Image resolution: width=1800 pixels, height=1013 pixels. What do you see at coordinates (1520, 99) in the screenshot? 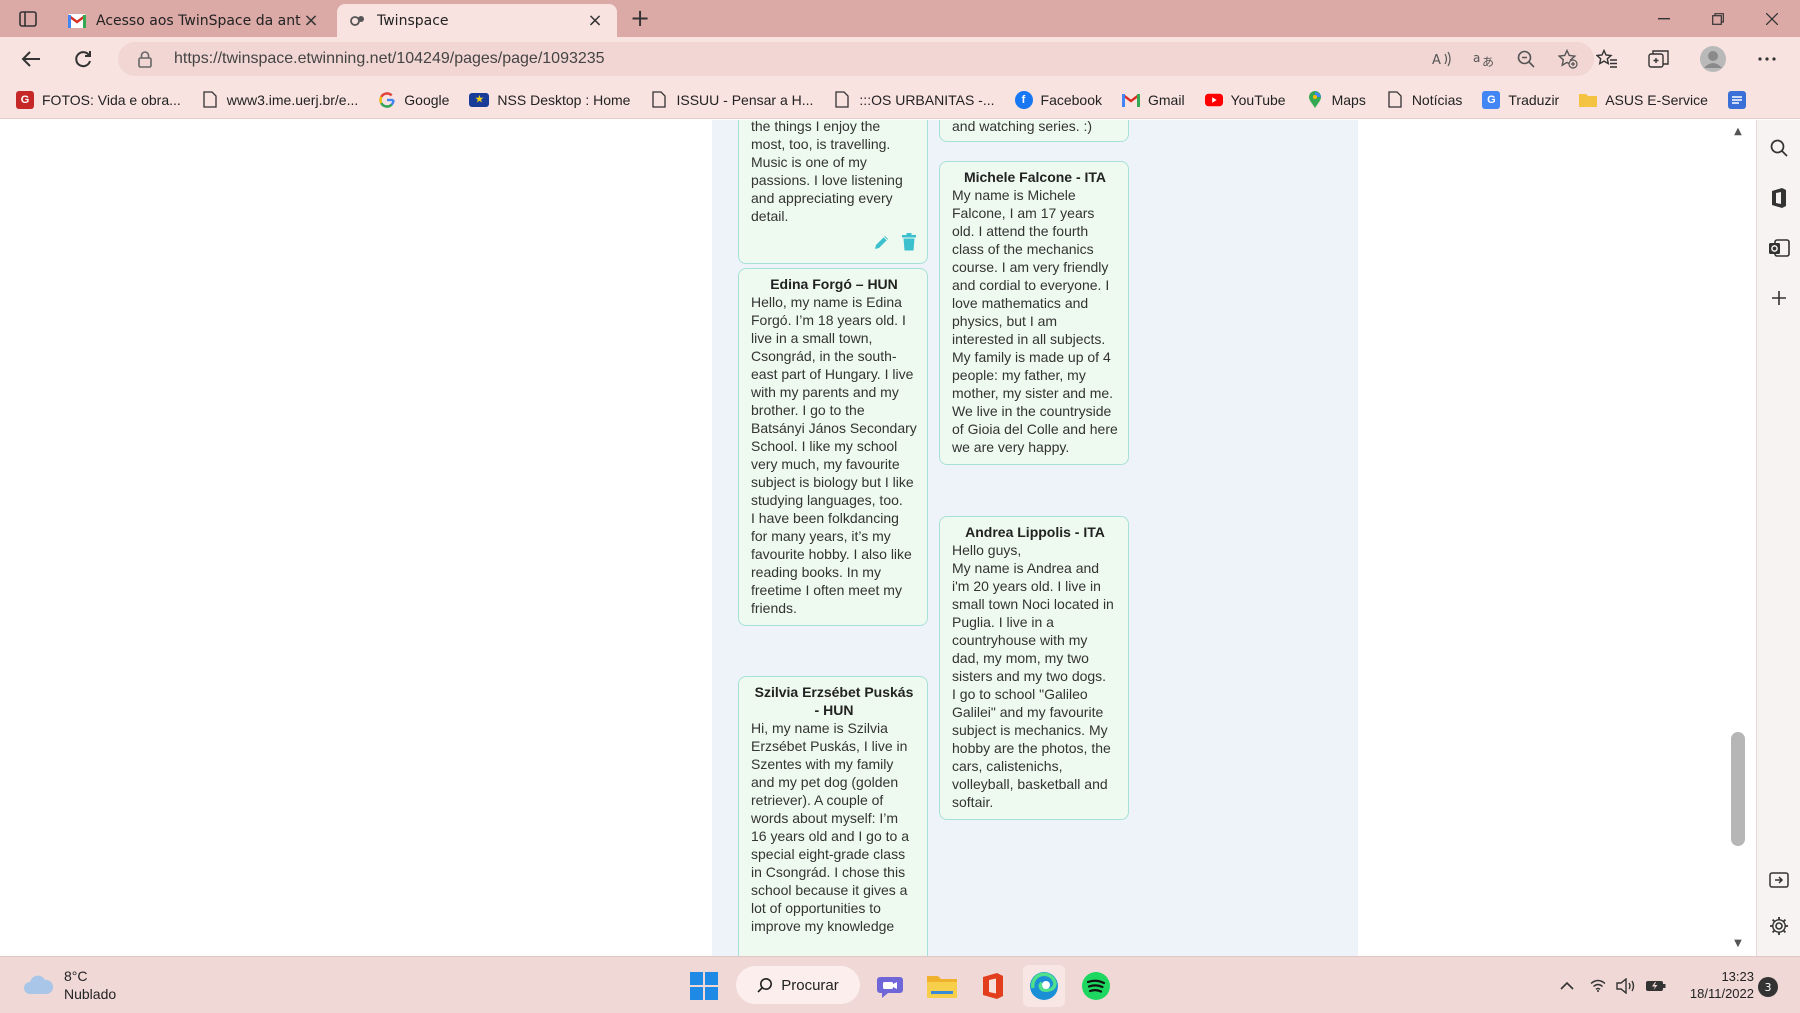
I see `bookmark-traduzir: G Traduzir` at bounding box center [1520, 99].